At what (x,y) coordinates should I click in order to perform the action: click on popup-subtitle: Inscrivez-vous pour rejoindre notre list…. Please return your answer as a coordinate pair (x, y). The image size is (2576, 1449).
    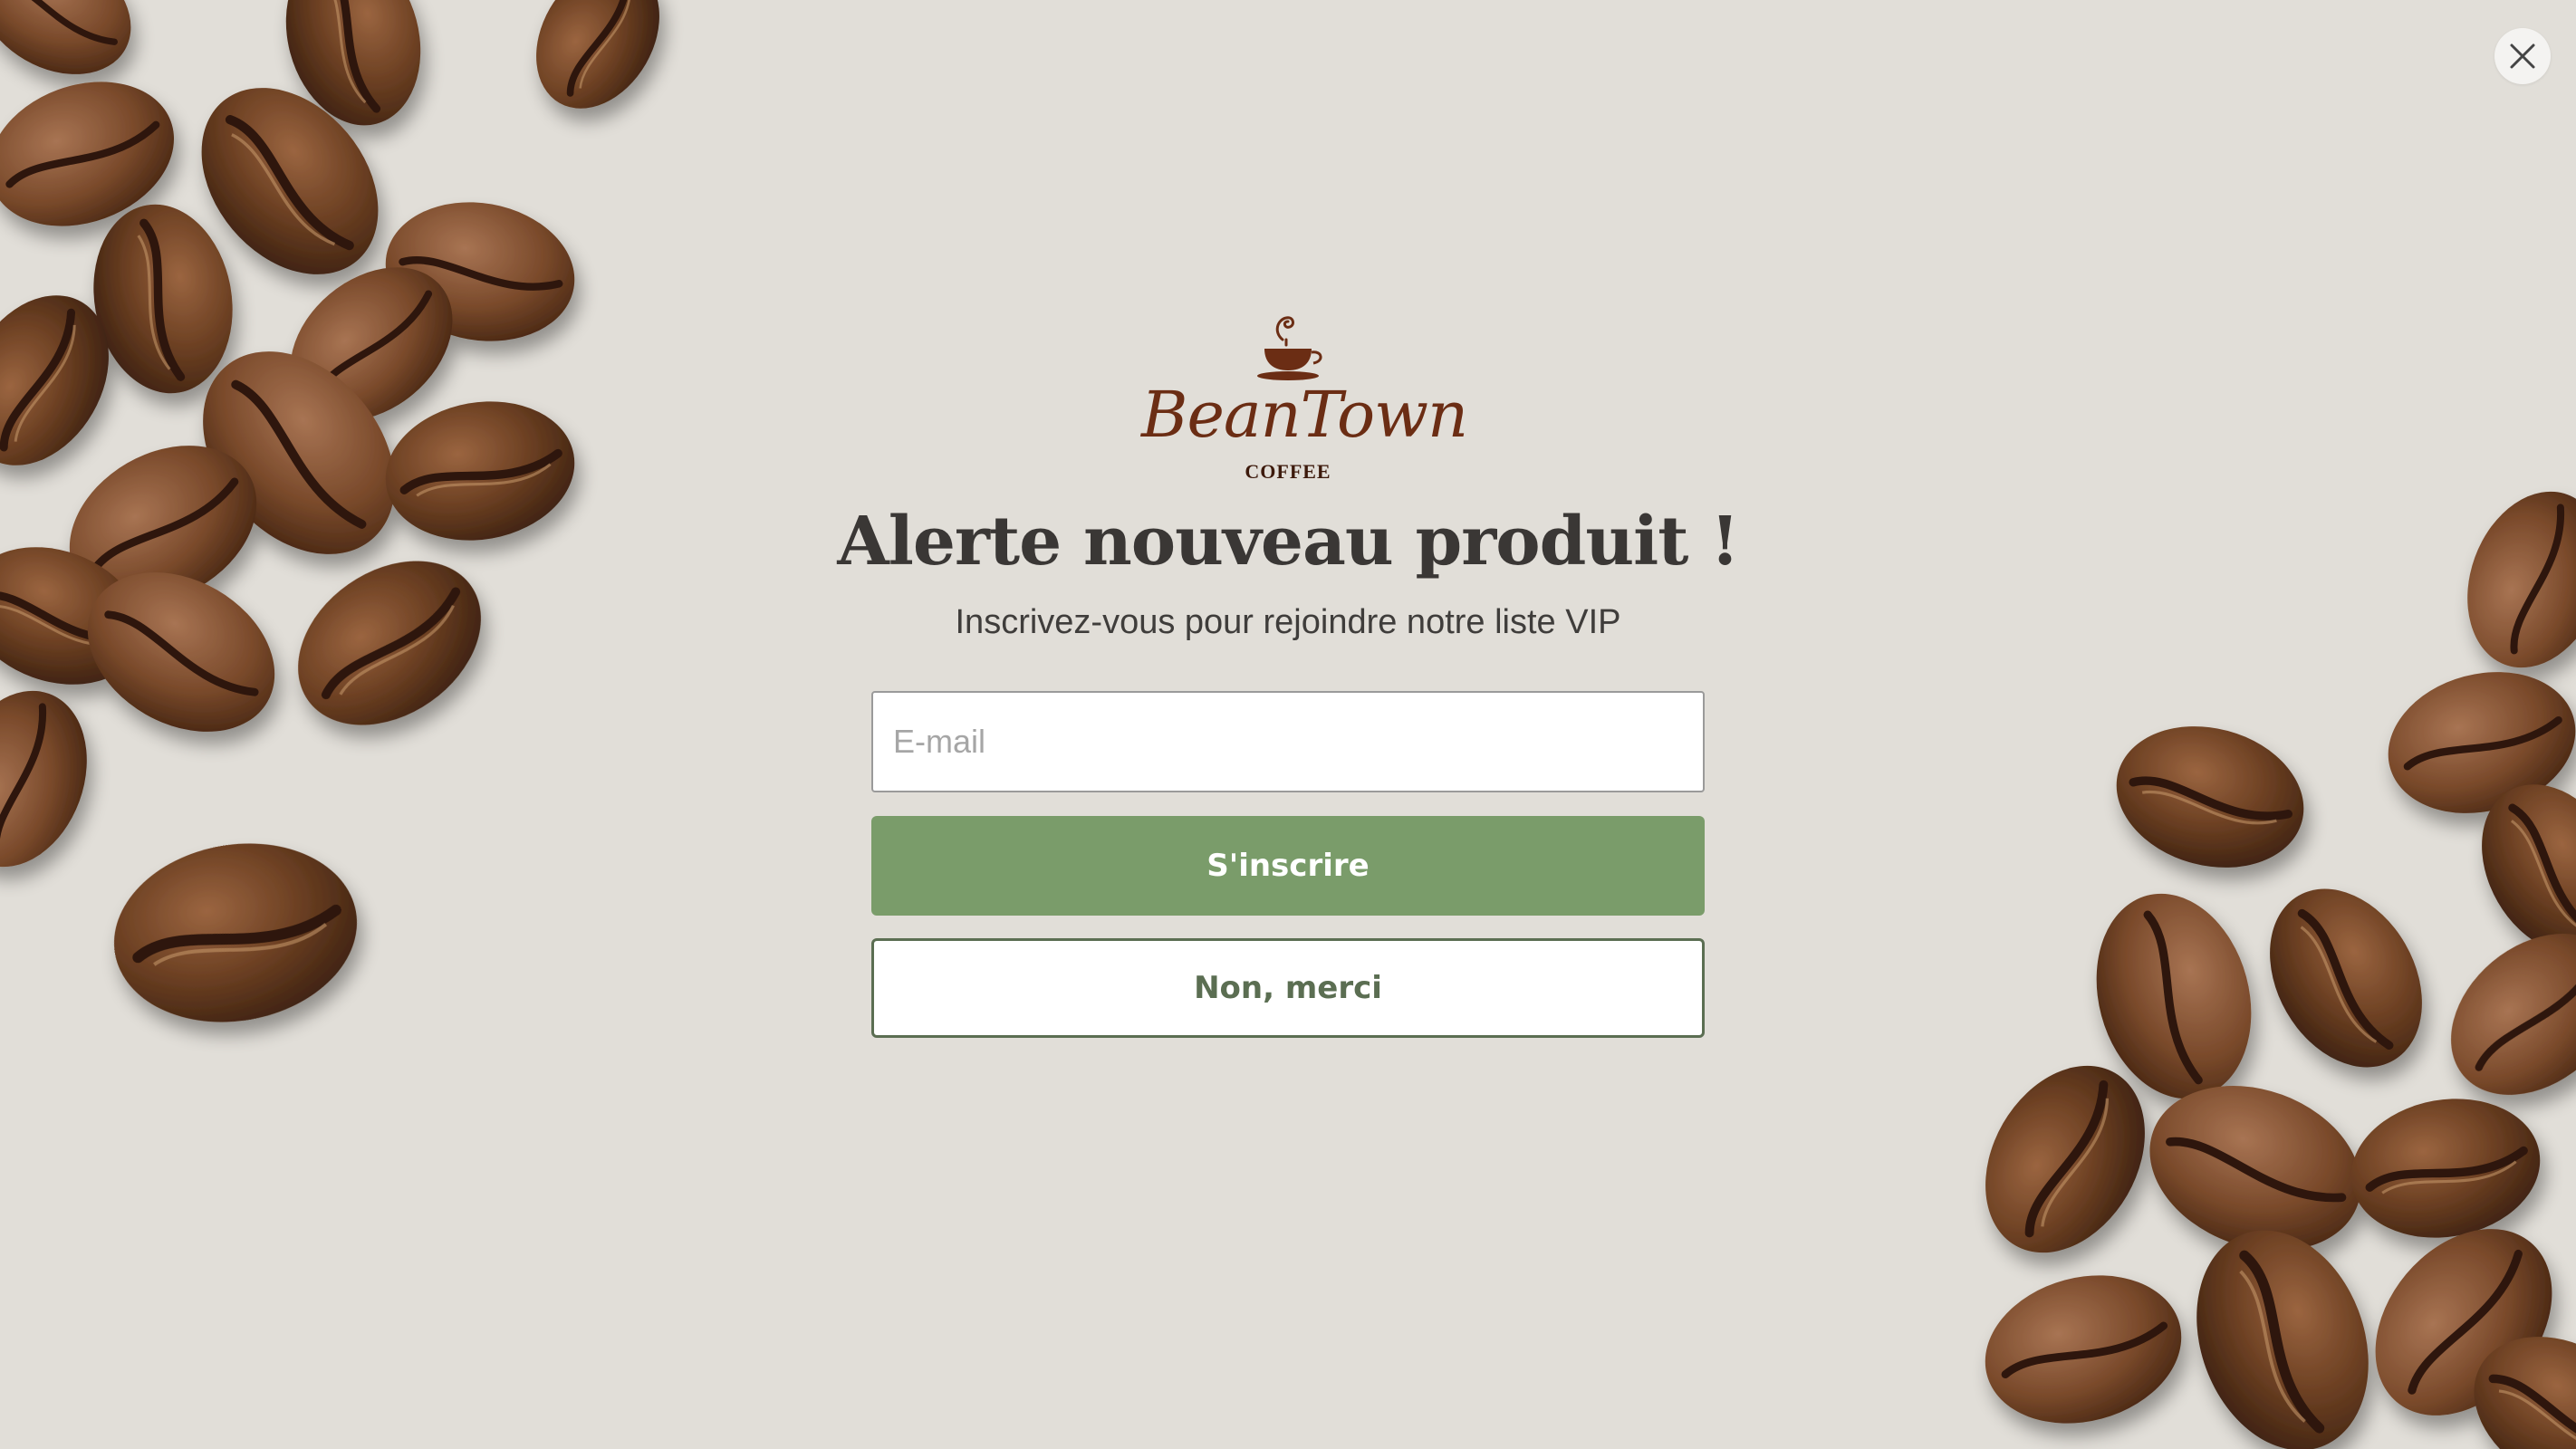
    Looking at the image, I should click on (1288, 622).